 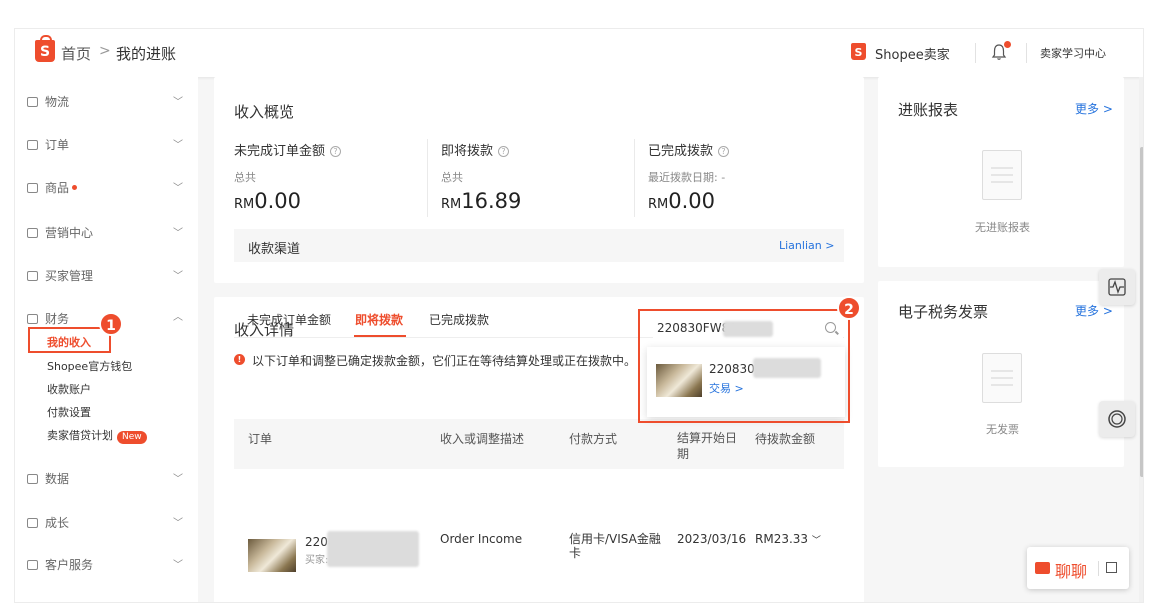 What do you see at coordinates (467, 151) in the screenshot?
I see `to-release-label-text: 即将拨款` at bounding box center [467, 151].